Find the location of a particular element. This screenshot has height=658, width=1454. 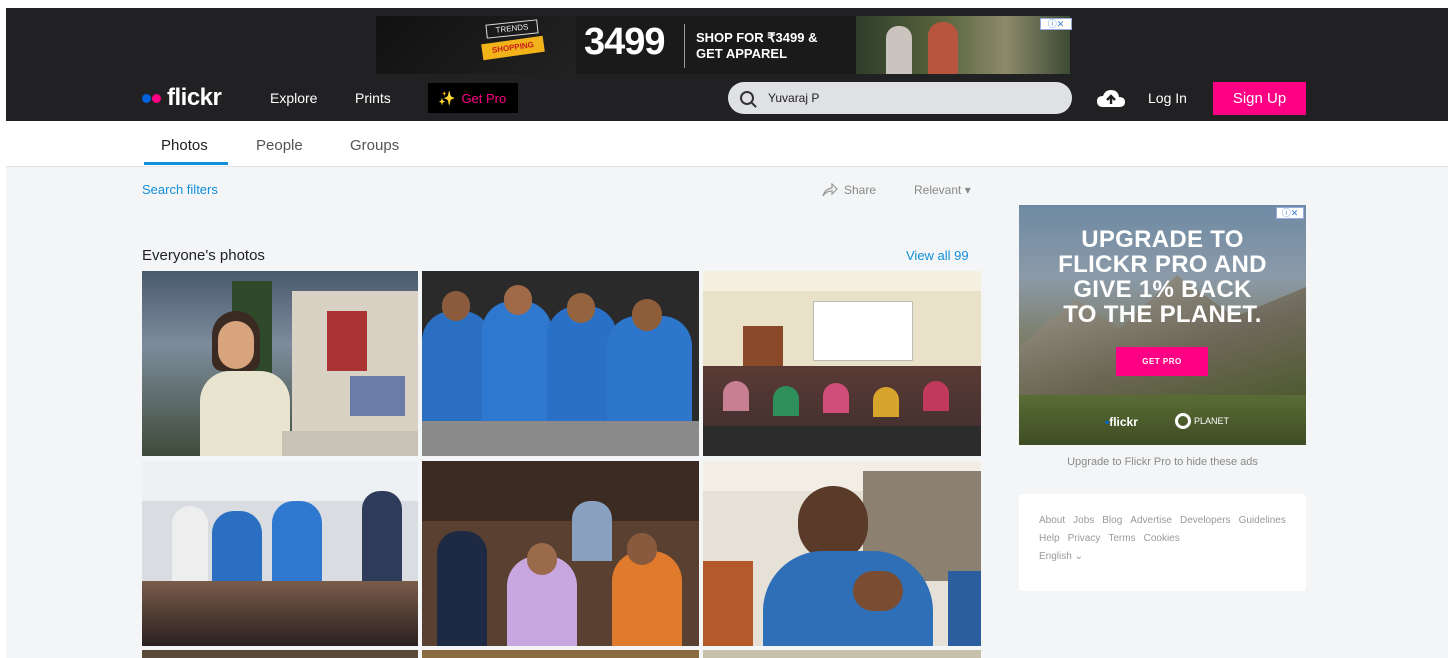

promo-flickr-text: flickr is located at coordinates (1123, 422).